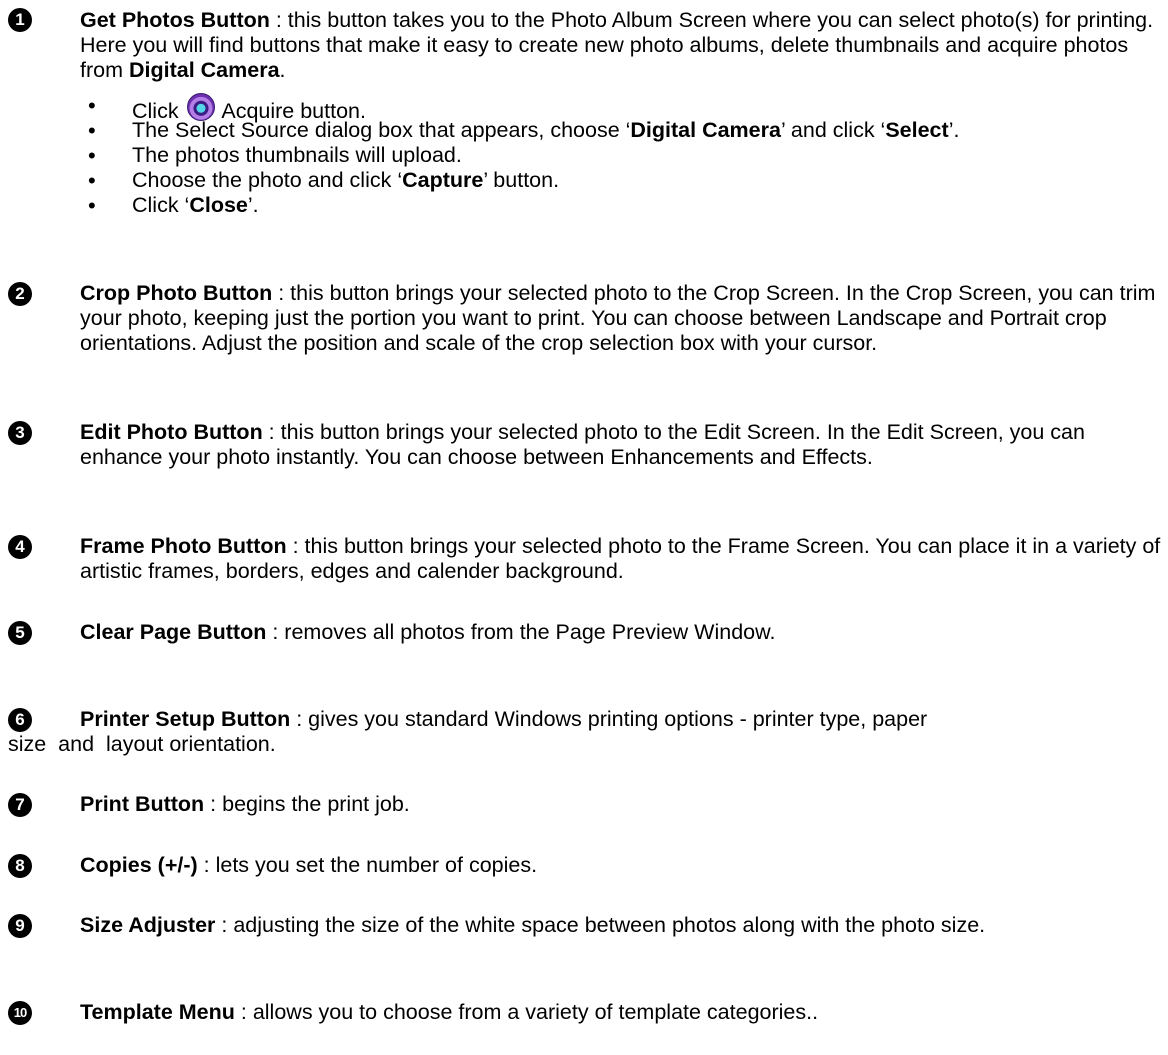  Describe the element at coordinates (176, 293) in the screenshot. I see `item-title: Crop Photo Button` at that location.